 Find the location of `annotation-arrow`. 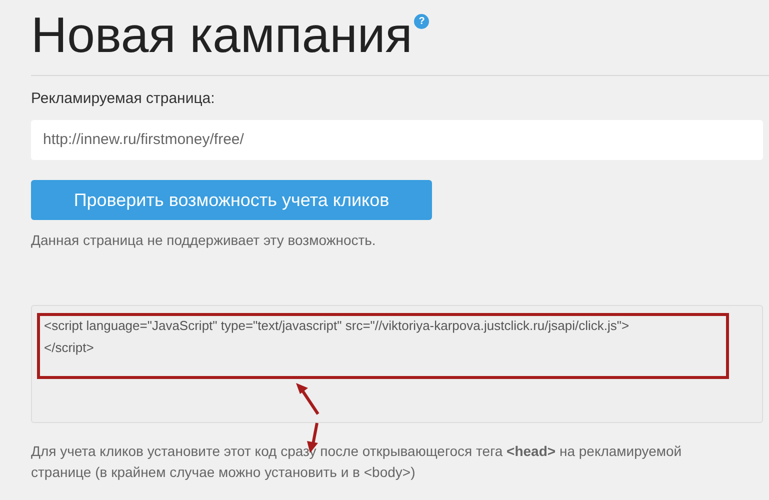

annotation-arrow is located at coordinates (308, 399).